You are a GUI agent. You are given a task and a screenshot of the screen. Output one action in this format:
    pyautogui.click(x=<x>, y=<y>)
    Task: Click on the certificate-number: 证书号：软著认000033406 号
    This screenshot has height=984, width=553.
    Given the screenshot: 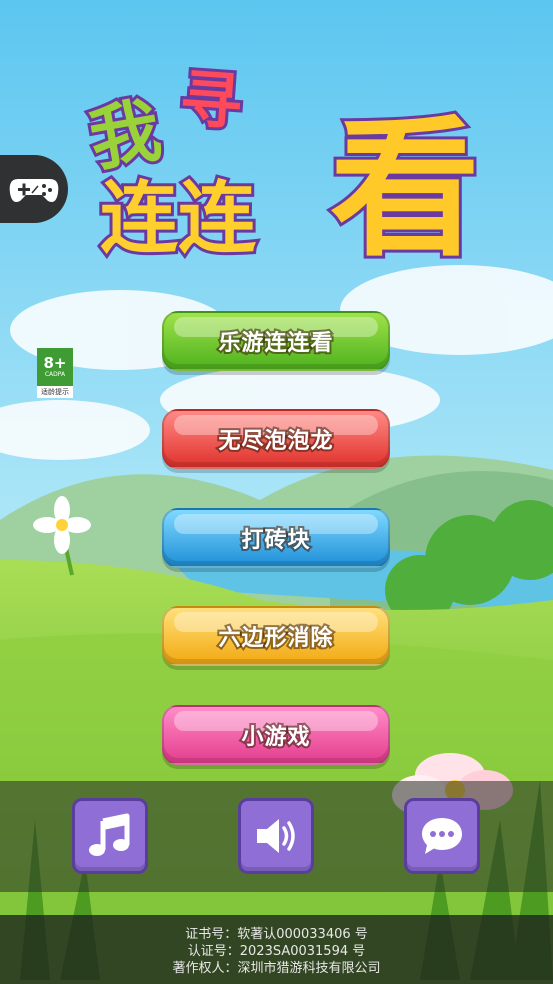 What is the action you would take?
    pyautogui.click(x=276, y=934)
    